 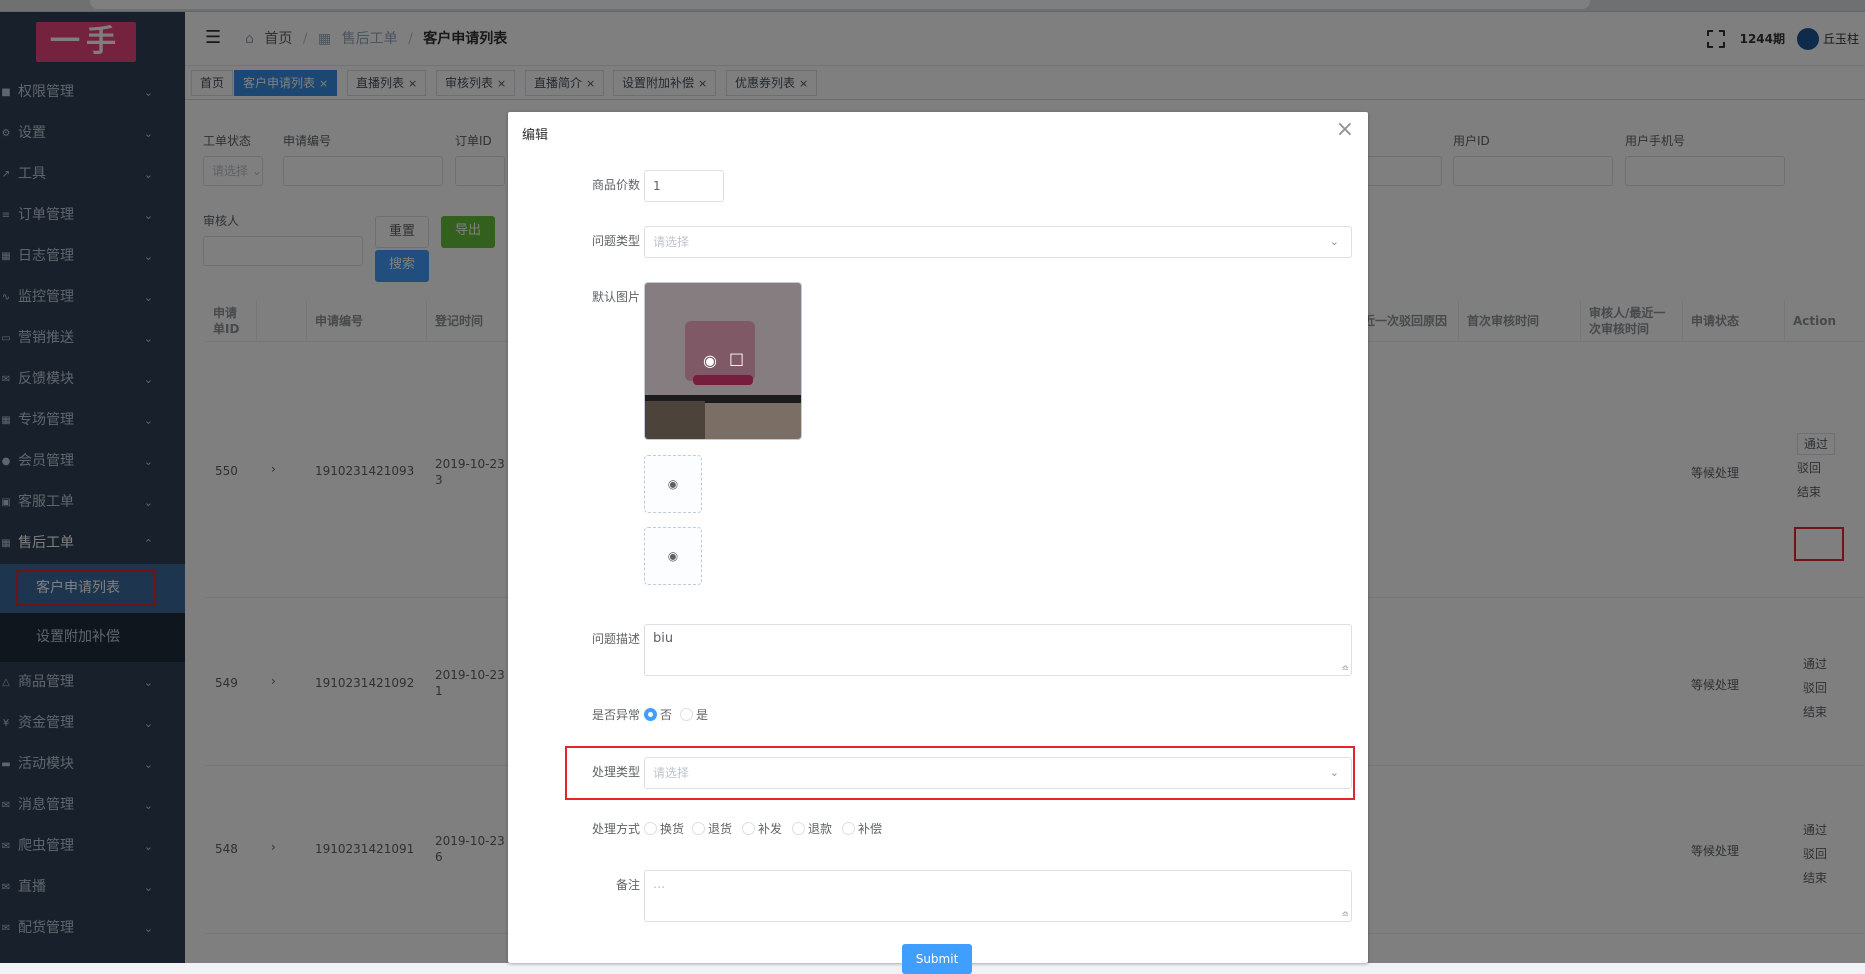 What do you see at coordinates (650, 714) in the screenshot?
I see `radio-checked-icon` at bounding box center [650, 714].